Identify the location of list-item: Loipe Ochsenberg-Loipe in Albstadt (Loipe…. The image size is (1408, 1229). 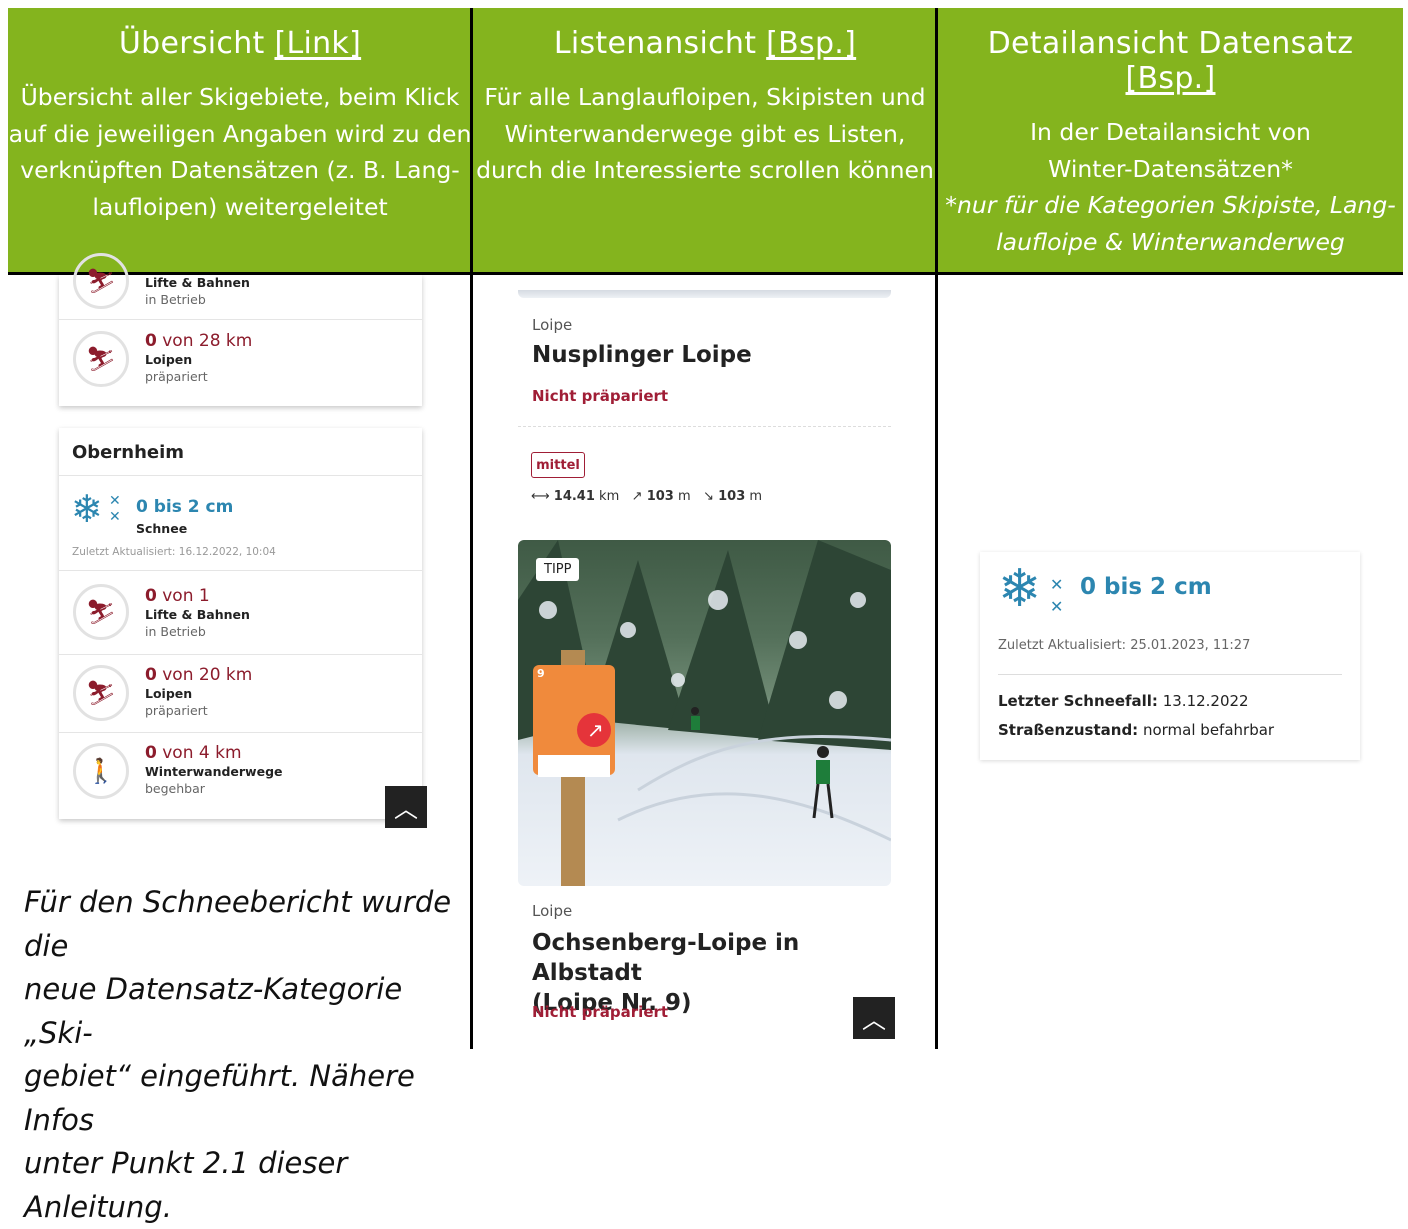
(704, 967).